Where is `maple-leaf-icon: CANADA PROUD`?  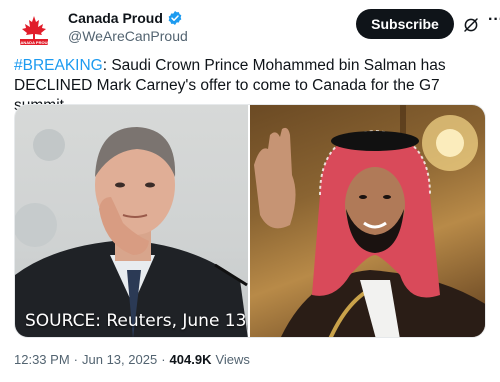
maple-leaf-icon: CANADA PROUD is located at coordinates (34, 30).